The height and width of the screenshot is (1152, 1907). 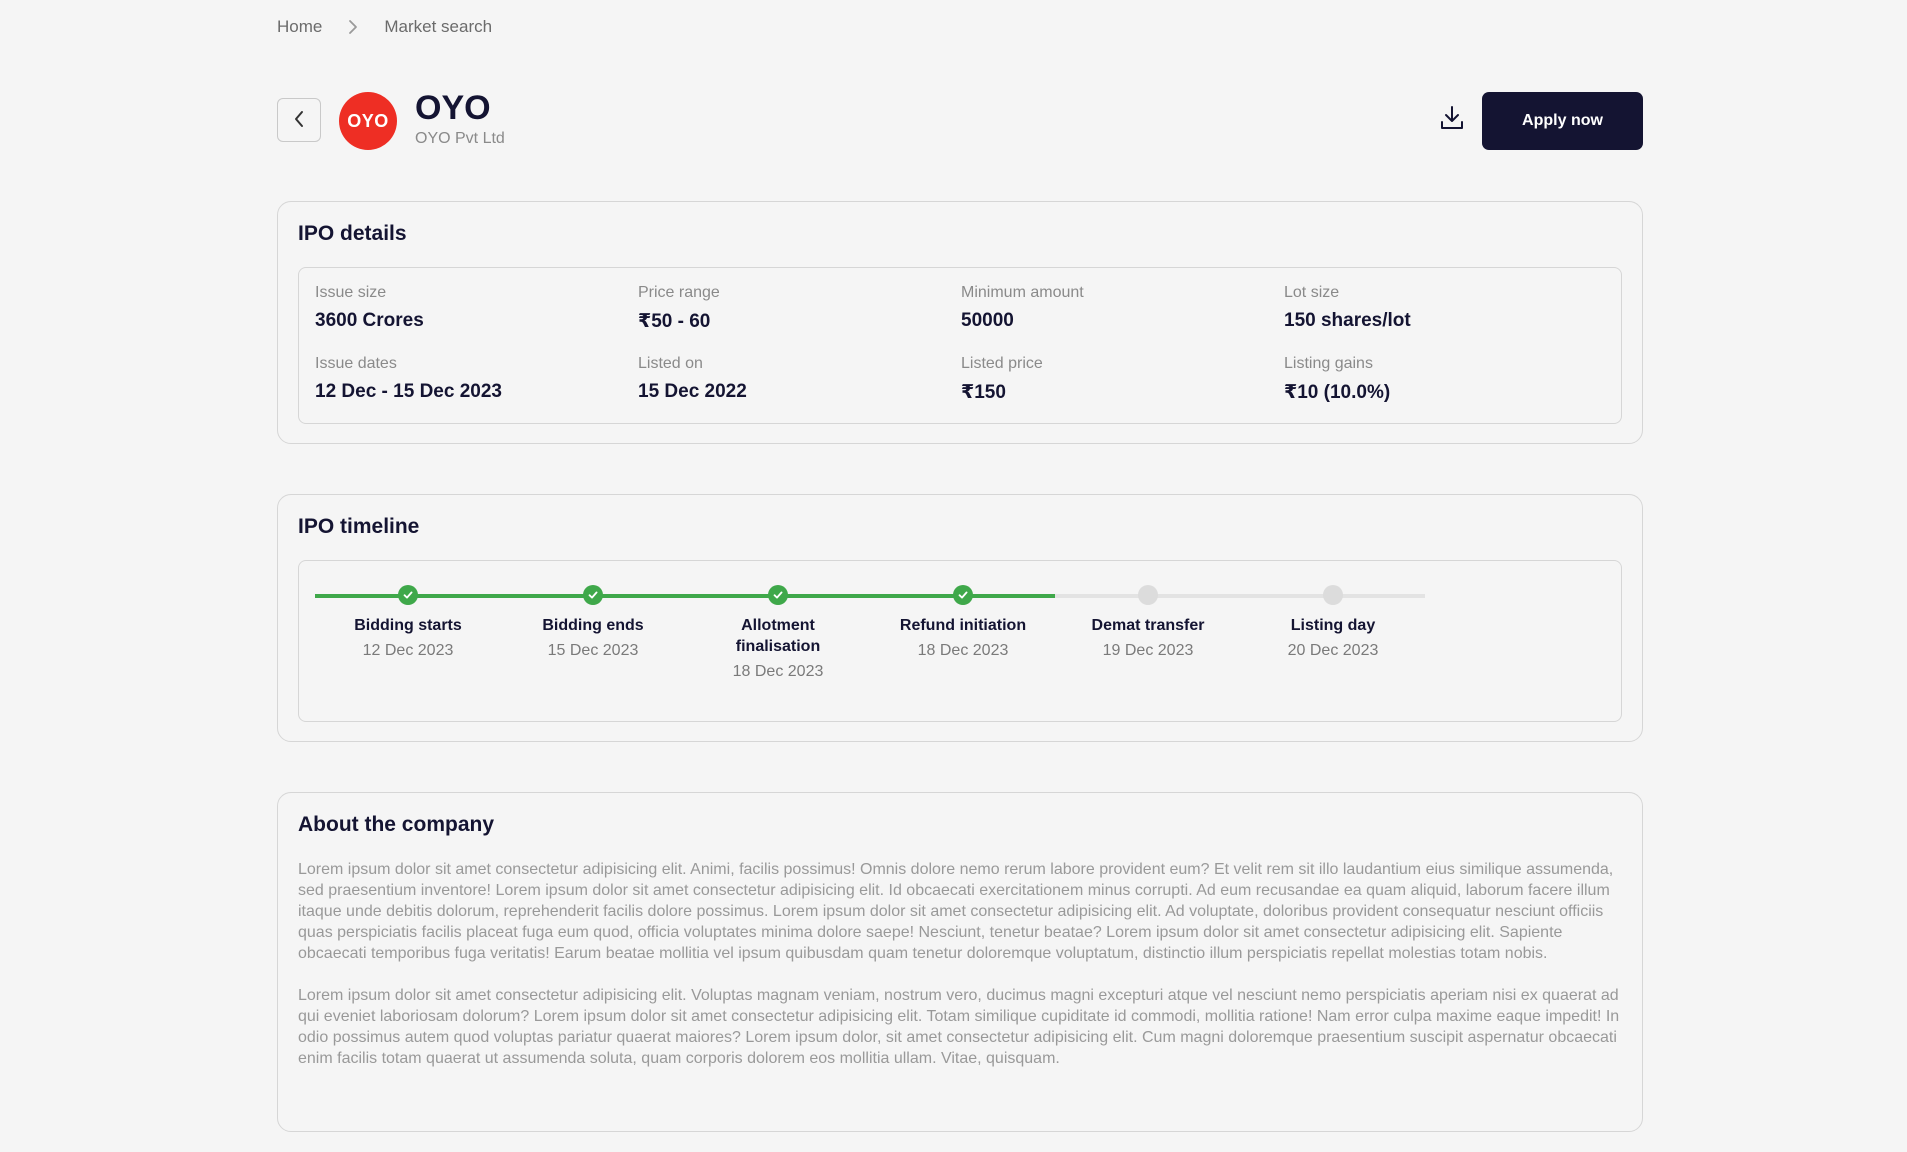 What do you see at coordinates (679, 292) in the screenshot?
I see `detail-label: Price range` at bounding box center [679, 292].